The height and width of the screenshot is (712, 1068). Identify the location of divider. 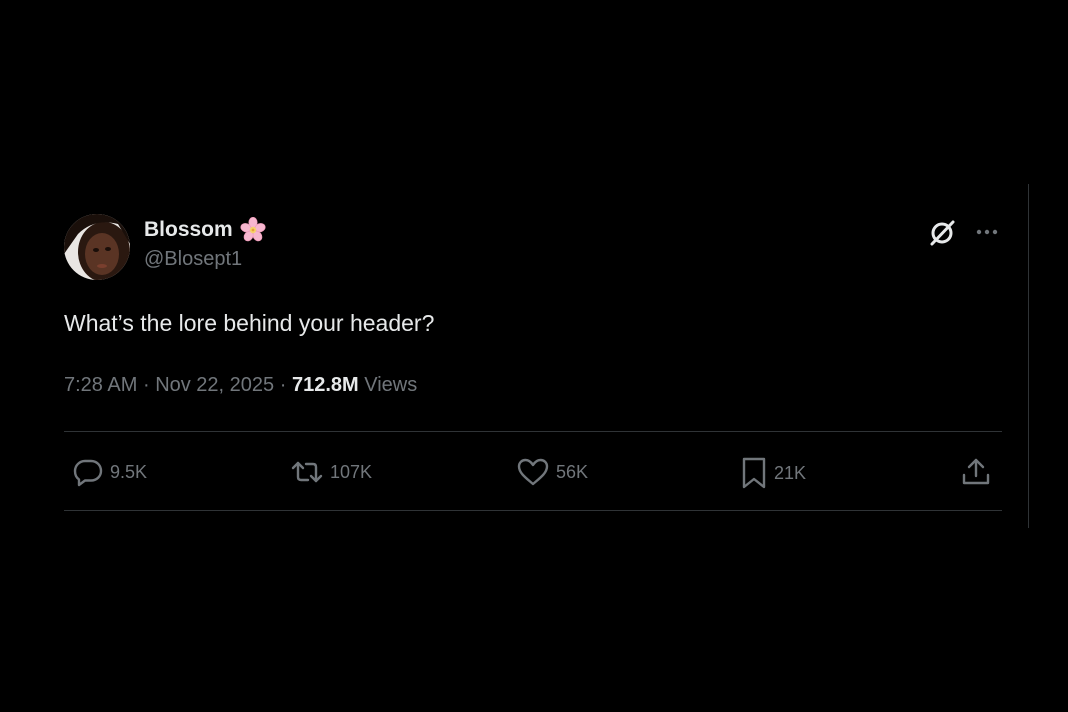
(533, 510).